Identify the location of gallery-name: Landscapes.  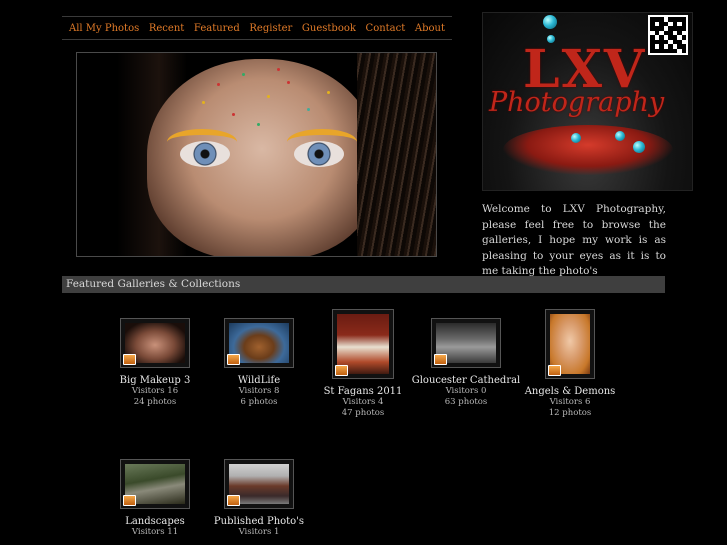
(155, 521).